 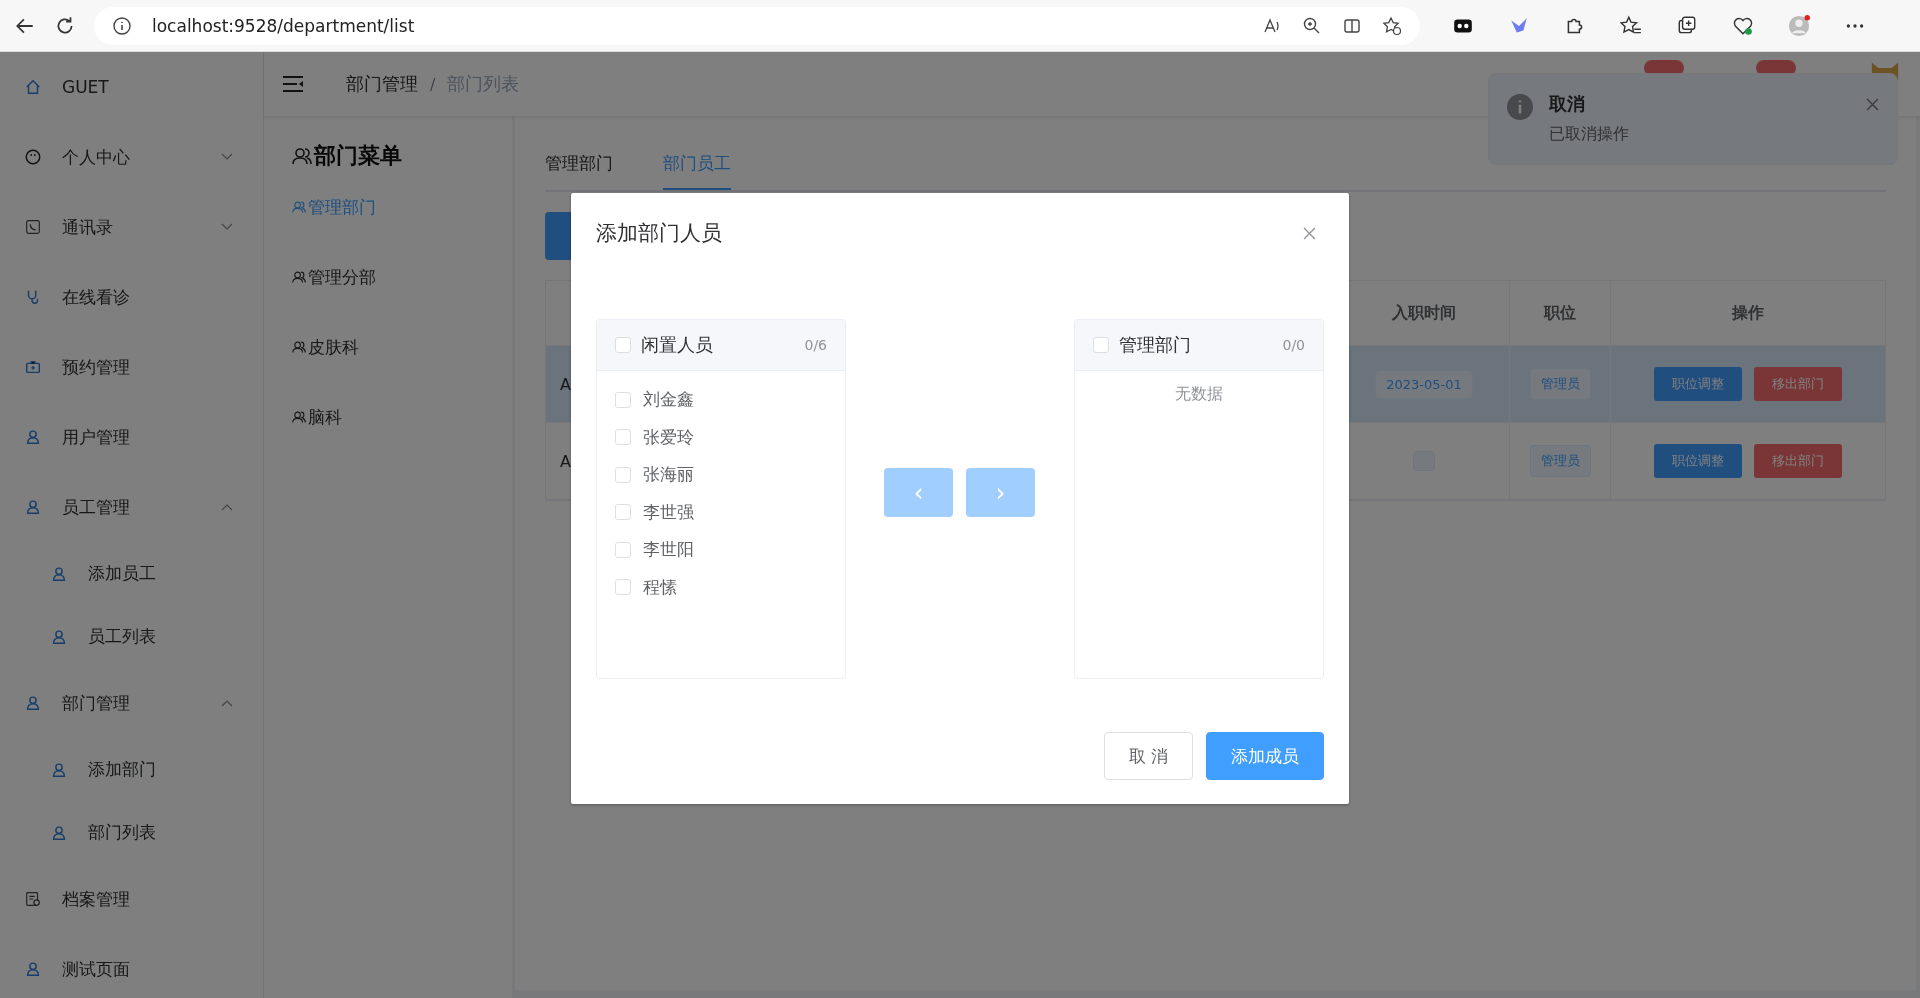 What do you see at coordinates (1589, 134) in the screenshot?
I see `toast-message: 已取消操作` at bounding box center [1589, 134].